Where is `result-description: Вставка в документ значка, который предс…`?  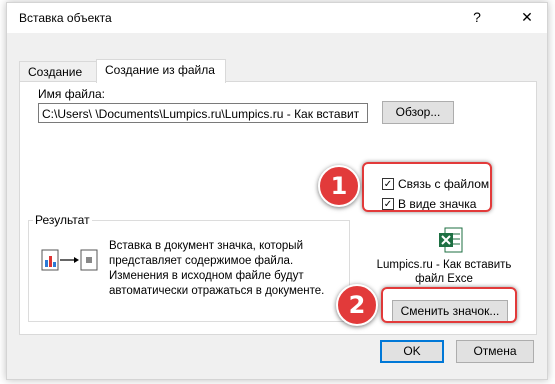
result-description: Вставка в документ значка, который предс… is located at coordinates (217, 268).